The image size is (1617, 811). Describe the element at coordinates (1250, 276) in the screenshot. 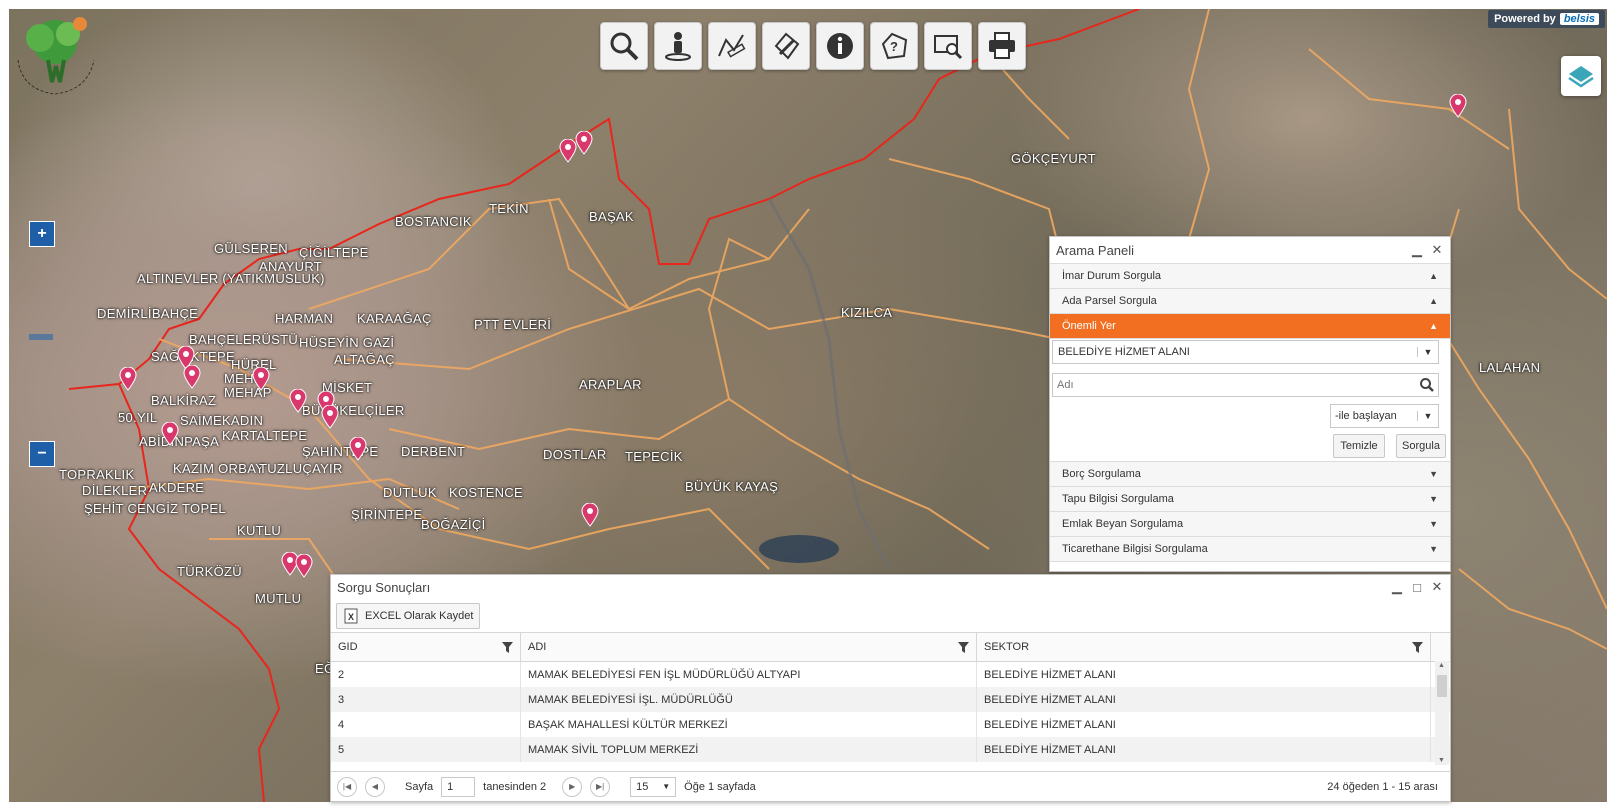

I see `section-imar-durum: İmar Durum Sorgula ▲` at that location.